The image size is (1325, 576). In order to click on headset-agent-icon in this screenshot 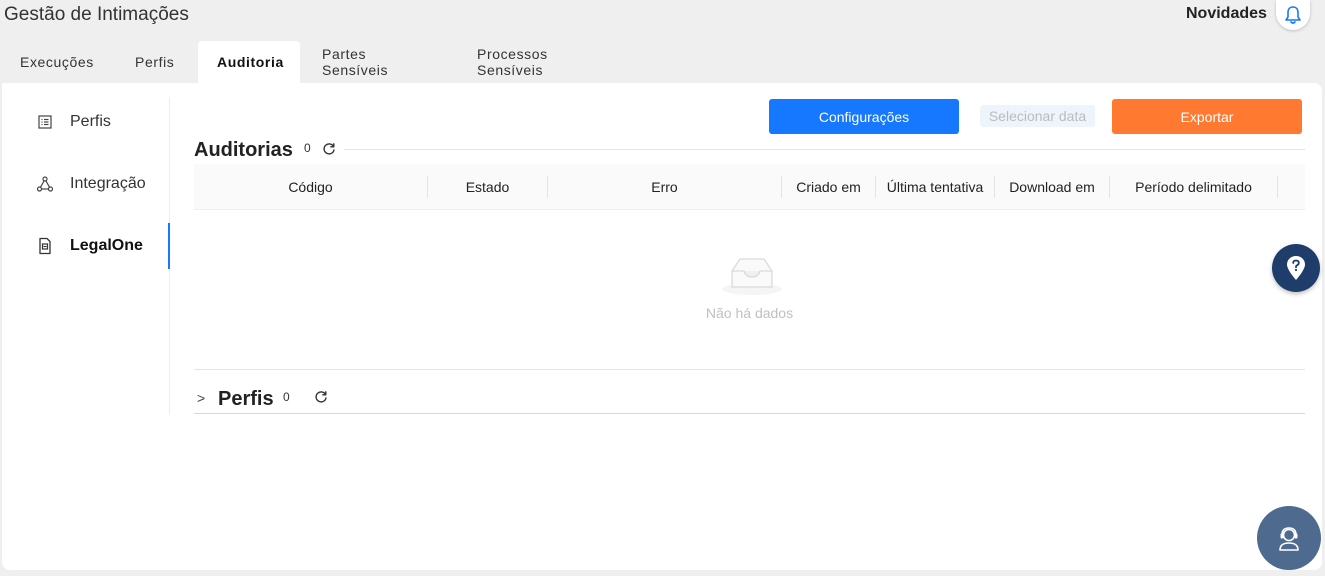, I will do `click(1289, 539)`.